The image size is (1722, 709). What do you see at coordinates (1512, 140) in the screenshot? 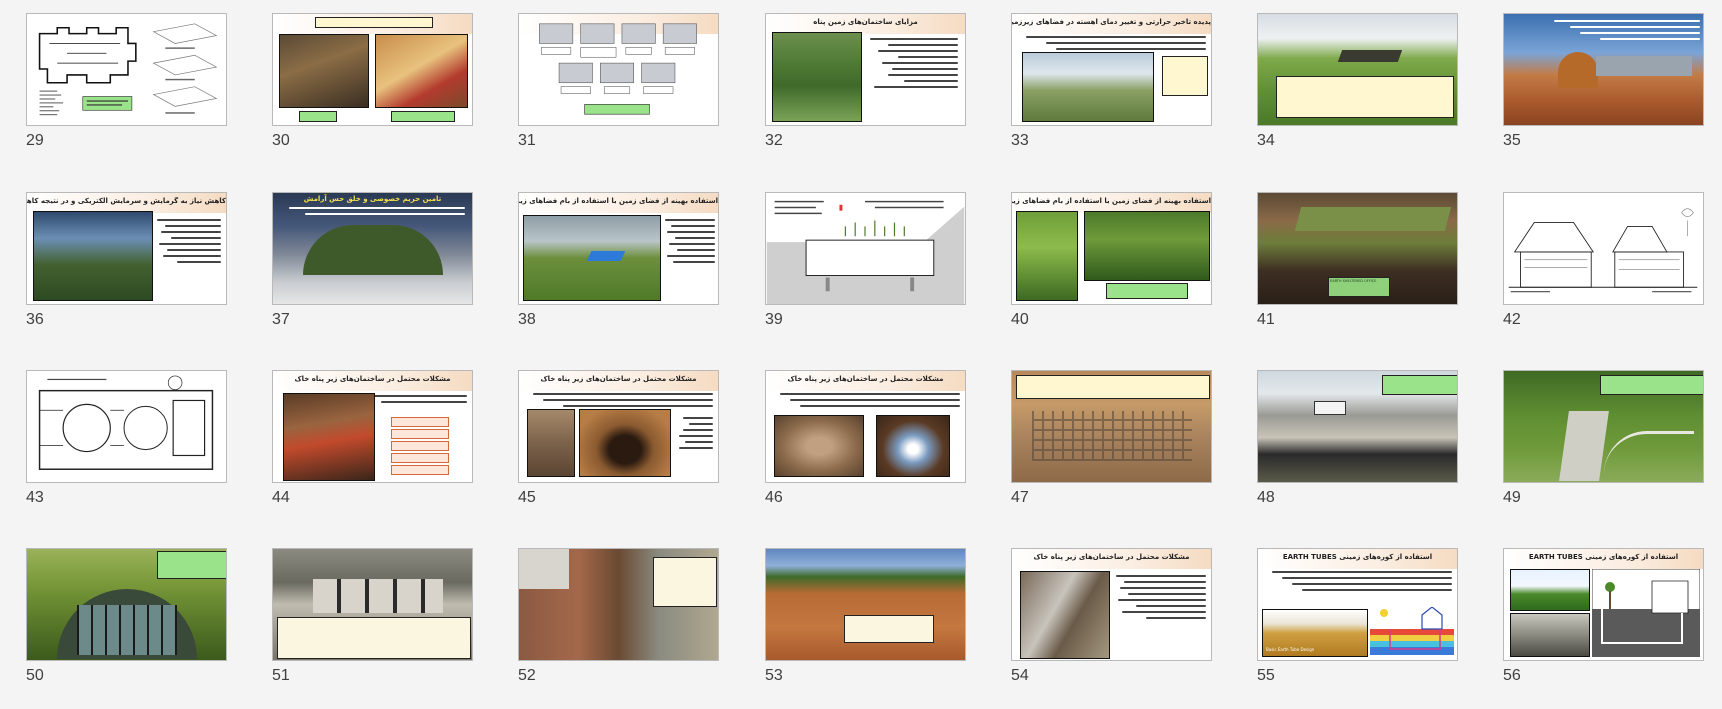
I see `slide-number: 35` at bounding box center [1512, 140].